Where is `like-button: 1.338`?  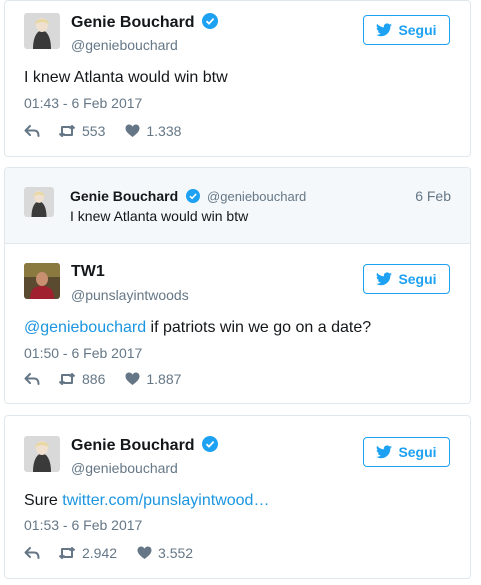 like-button: 1.338 is located at coordinates (153, 131).